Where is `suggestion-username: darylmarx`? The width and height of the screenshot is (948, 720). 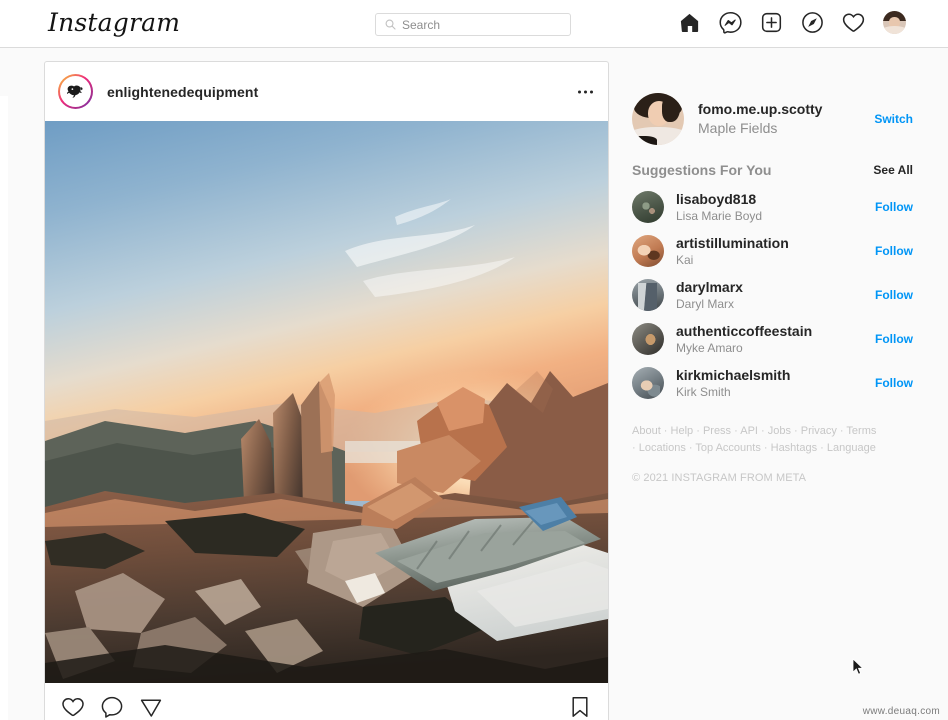 suggestion-username: darylmarx is located at coordinates (709, 287).